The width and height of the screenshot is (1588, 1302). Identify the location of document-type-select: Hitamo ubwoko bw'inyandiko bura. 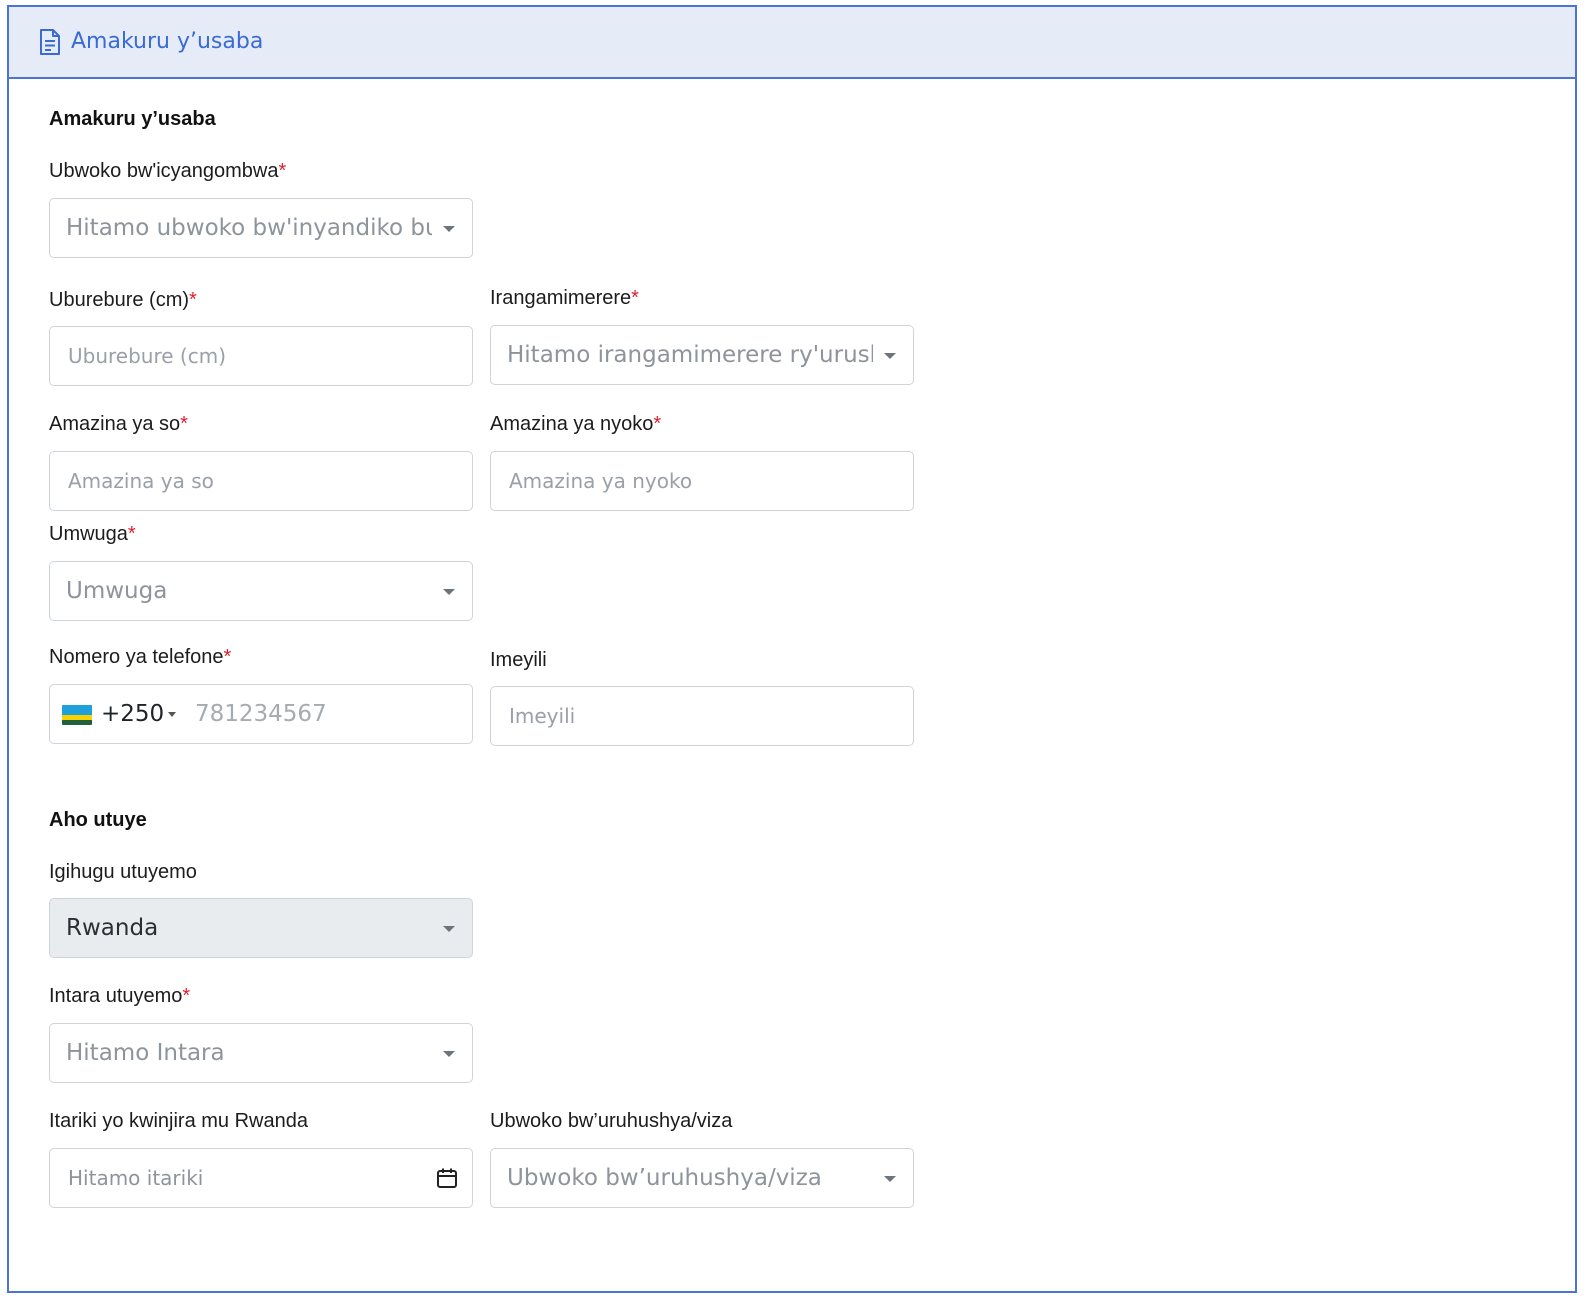
(261, 228).